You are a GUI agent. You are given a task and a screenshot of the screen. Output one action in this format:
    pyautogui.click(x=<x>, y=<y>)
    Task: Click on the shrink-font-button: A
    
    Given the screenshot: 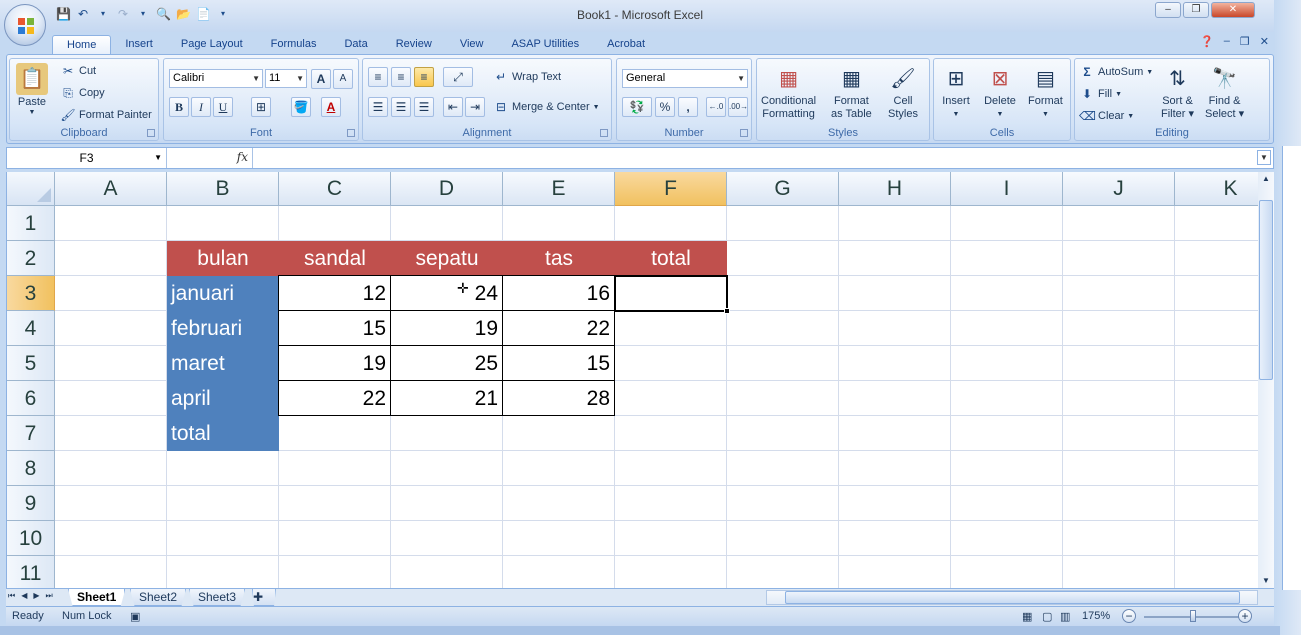 What is the action you would take?
    pyautogui.click(x=343, y=79)
    